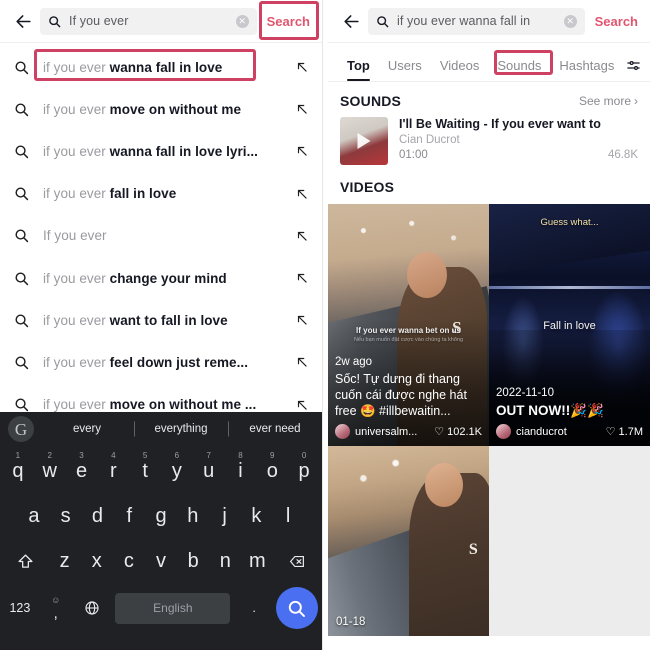  Describe the element at coordinates (55, 613) in the screenshot. I see `comma-label: ,` at that location.